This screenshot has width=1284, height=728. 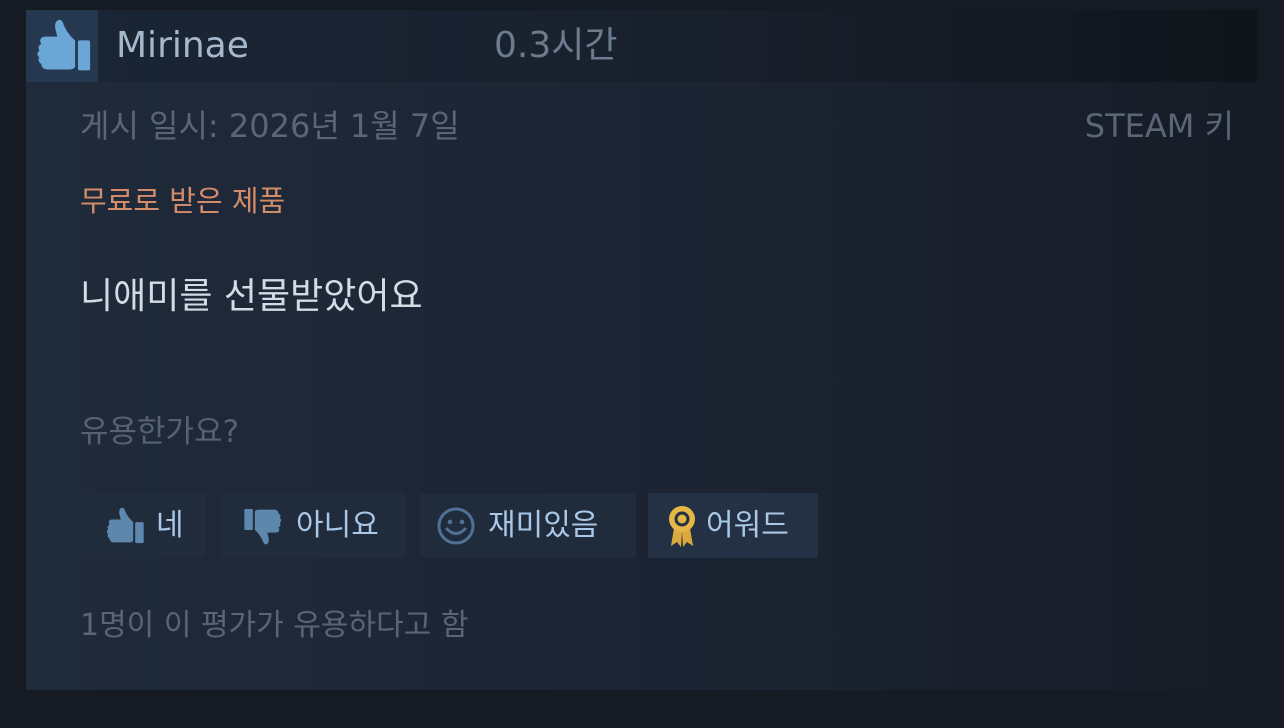 I want to click on key-source-label: STEAM 키, so click(x=1159, y=126).